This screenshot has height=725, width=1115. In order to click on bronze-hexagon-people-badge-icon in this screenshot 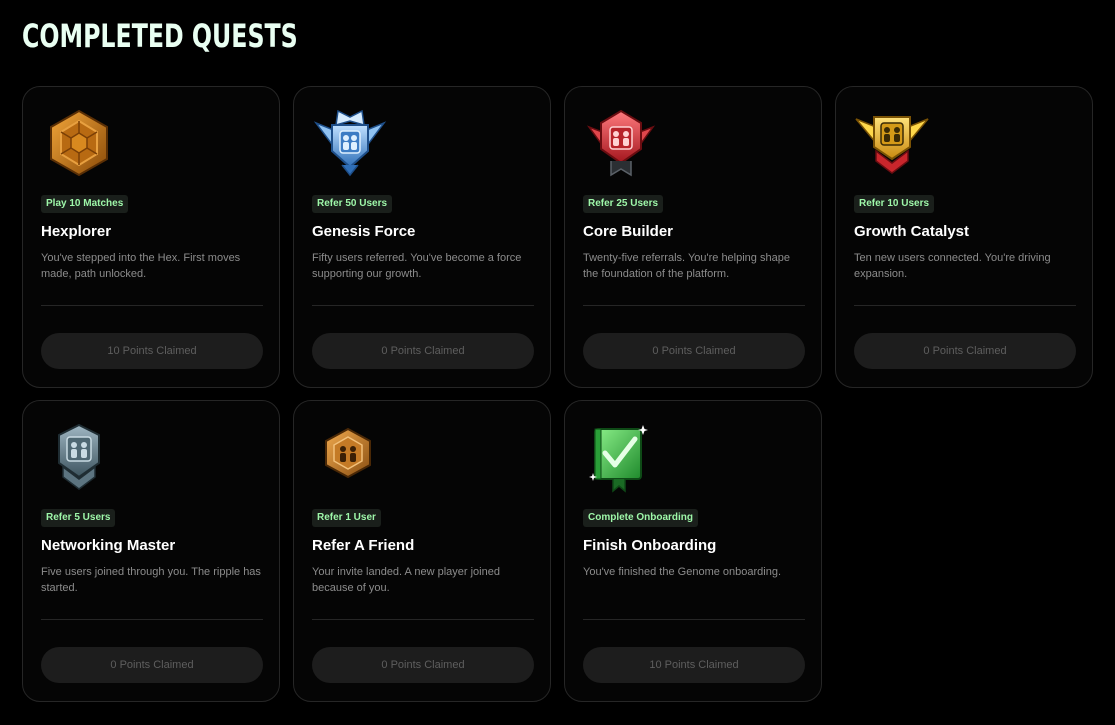, I will do `click(350, 457)`.